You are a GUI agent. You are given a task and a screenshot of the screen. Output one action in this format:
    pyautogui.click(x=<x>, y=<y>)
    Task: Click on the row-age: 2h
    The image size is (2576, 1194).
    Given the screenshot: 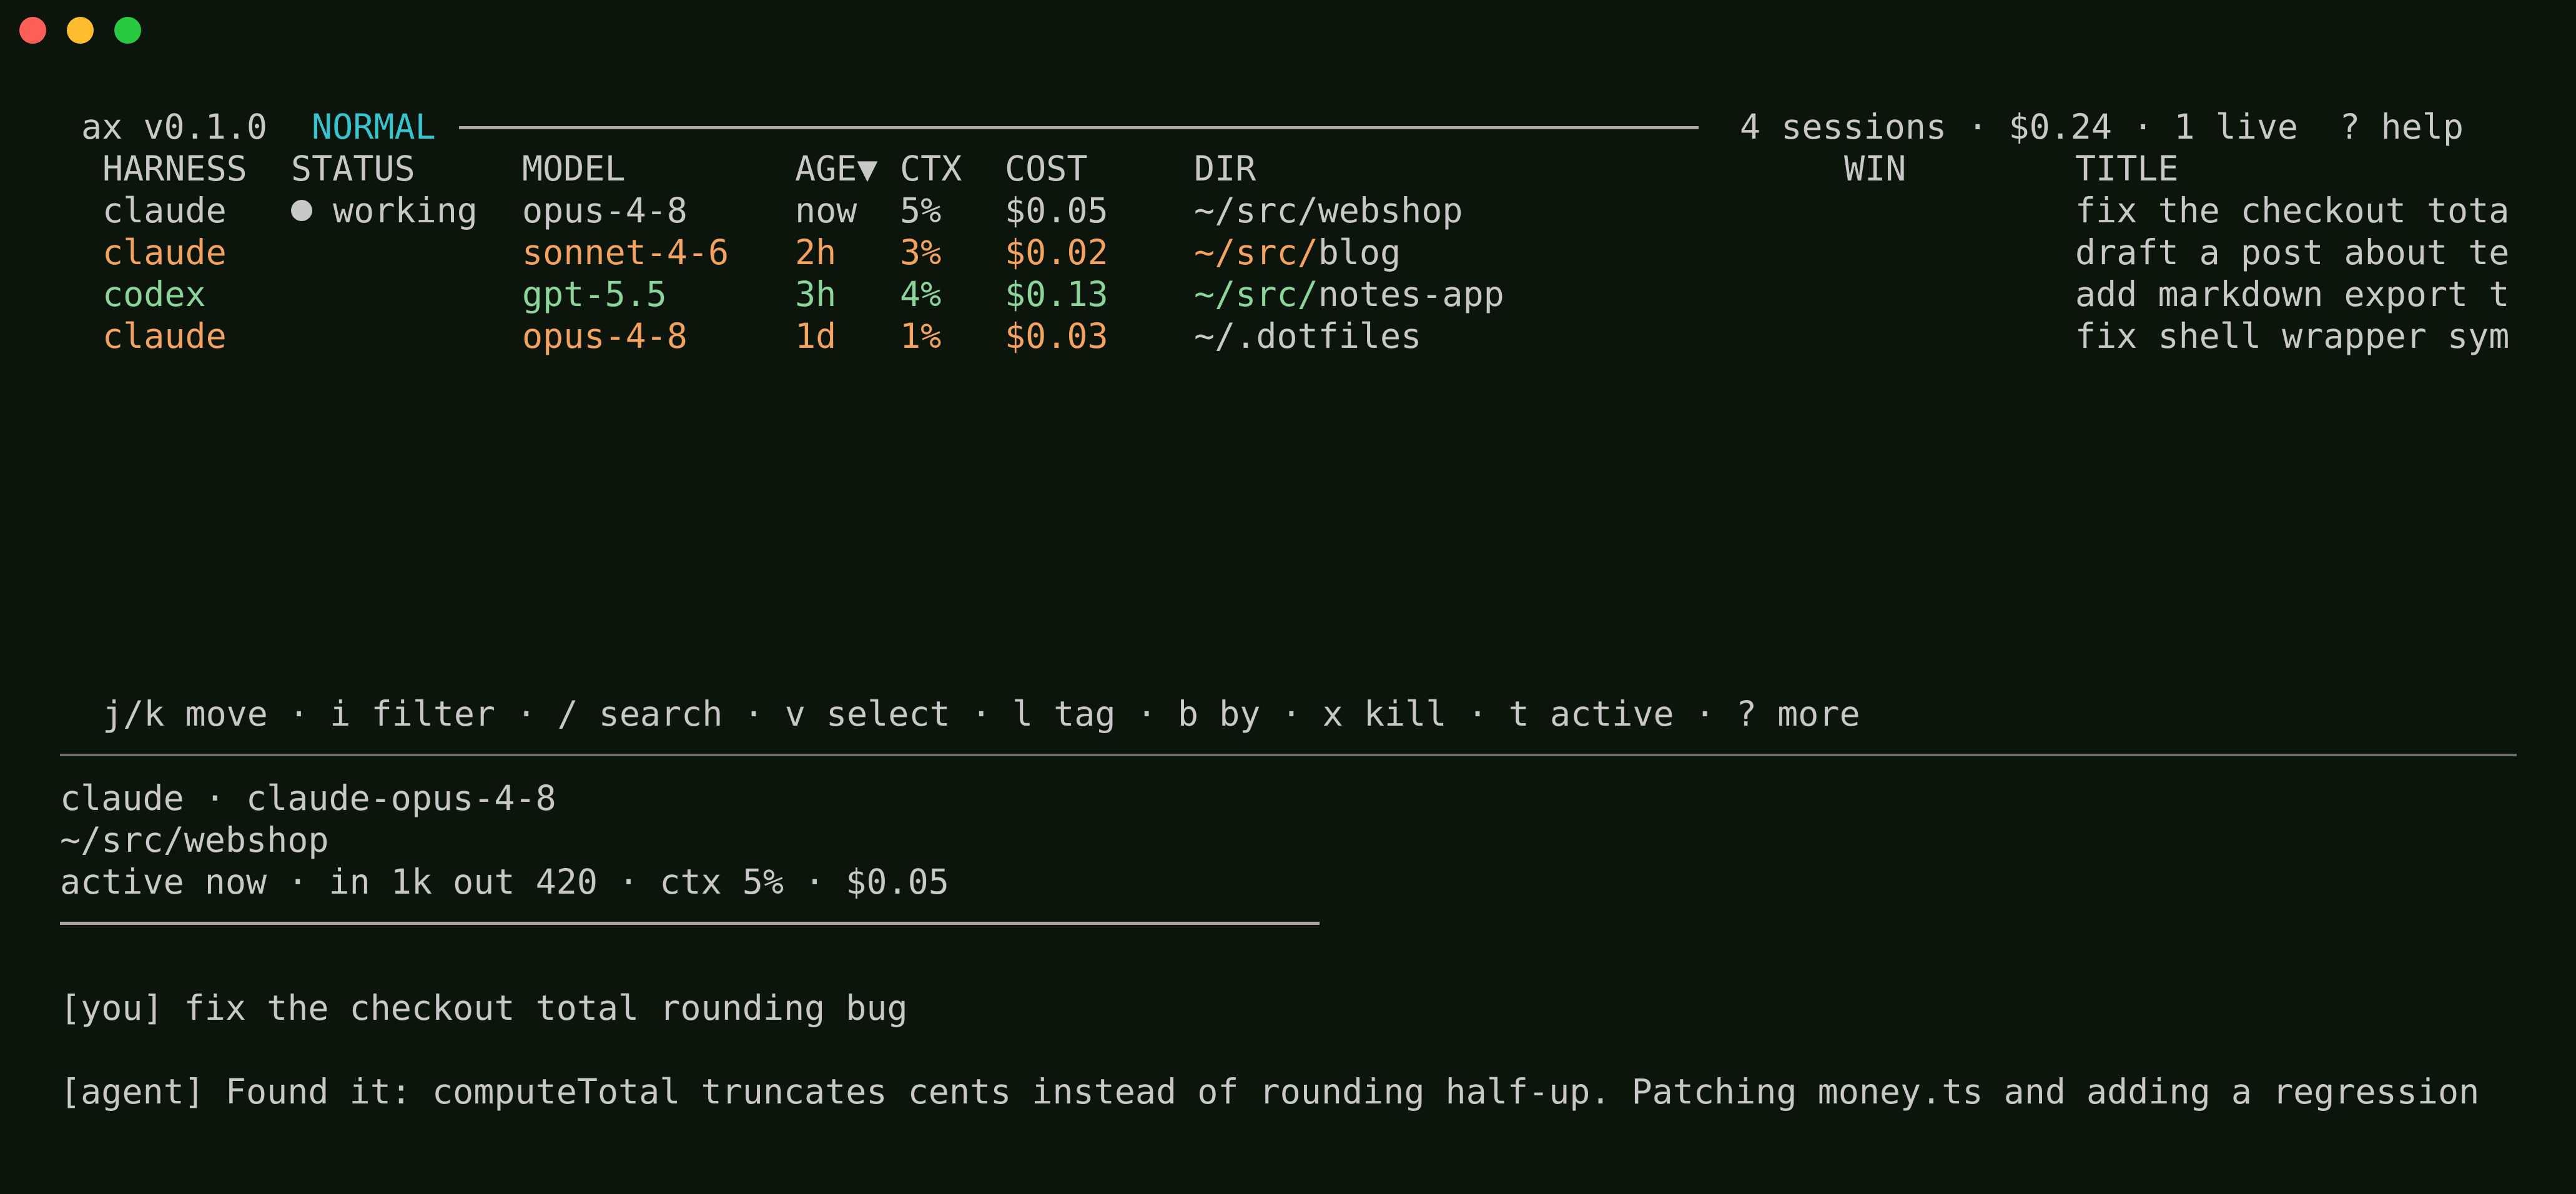 What is the action you would take?
    pyautogui.click(x=816, y=252)
    